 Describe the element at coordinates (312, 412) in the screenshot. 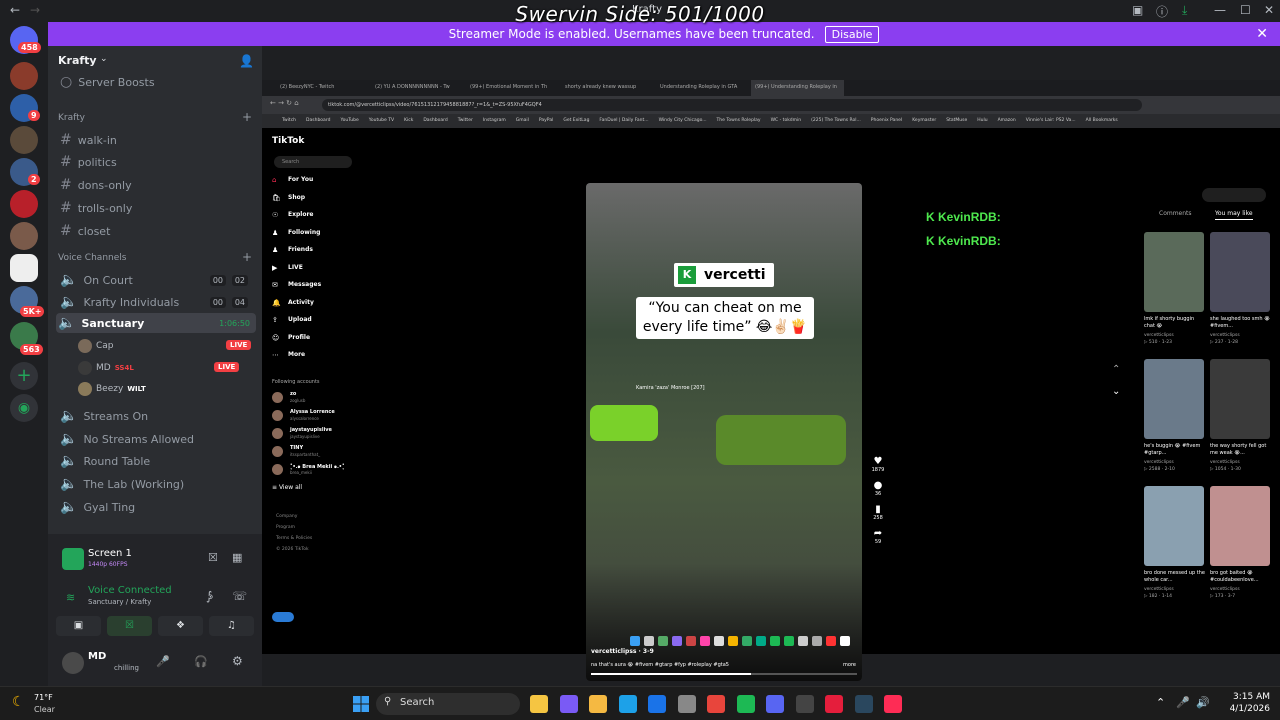

I see `following-name: Alyssa Lorrence` at that location.